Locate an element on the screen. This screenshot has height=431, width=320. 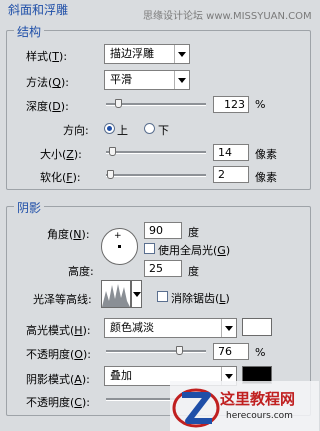
gloss-contour-preview is located at coordinates (116, 294).